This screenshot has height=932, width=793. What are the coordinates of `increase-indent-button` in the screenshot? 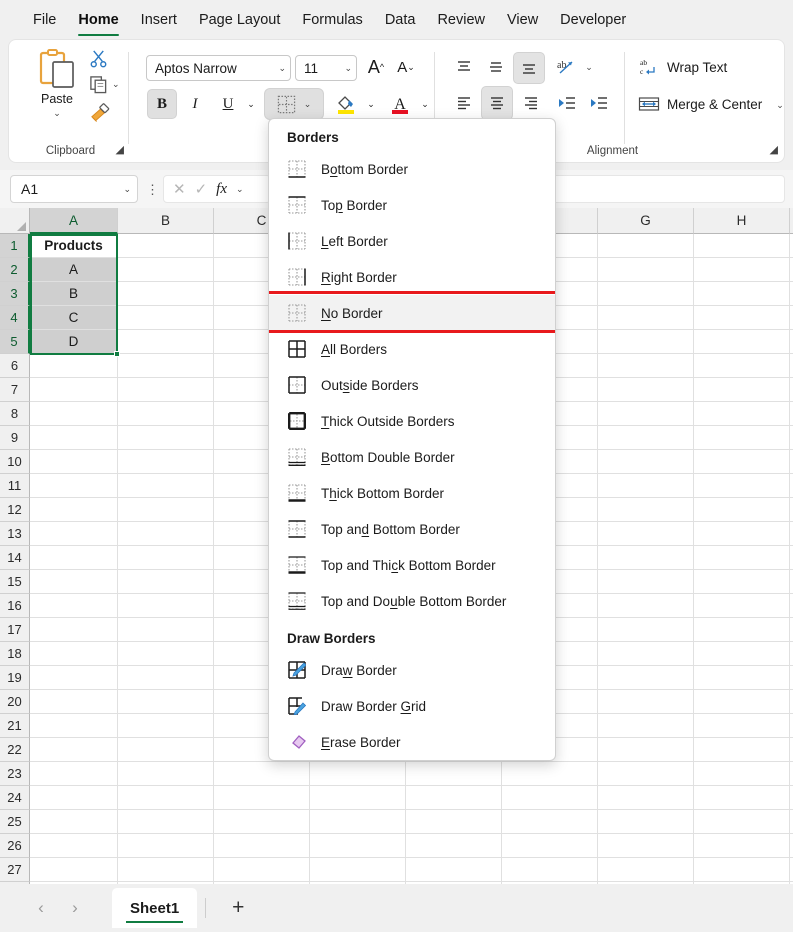 It's located at (599, 103).